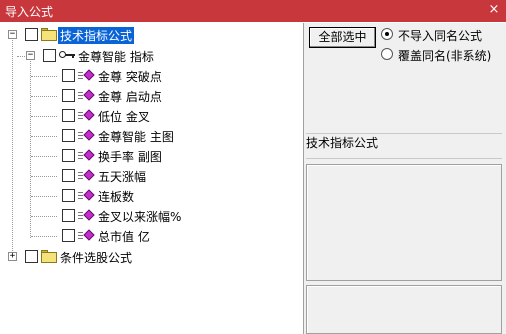 This screenshot has width=506, height=334. What do you see at coordinates (152, 116) in the screenshot?
I see `tree-item: 低位 金叉` at bounding box center [152, 116].